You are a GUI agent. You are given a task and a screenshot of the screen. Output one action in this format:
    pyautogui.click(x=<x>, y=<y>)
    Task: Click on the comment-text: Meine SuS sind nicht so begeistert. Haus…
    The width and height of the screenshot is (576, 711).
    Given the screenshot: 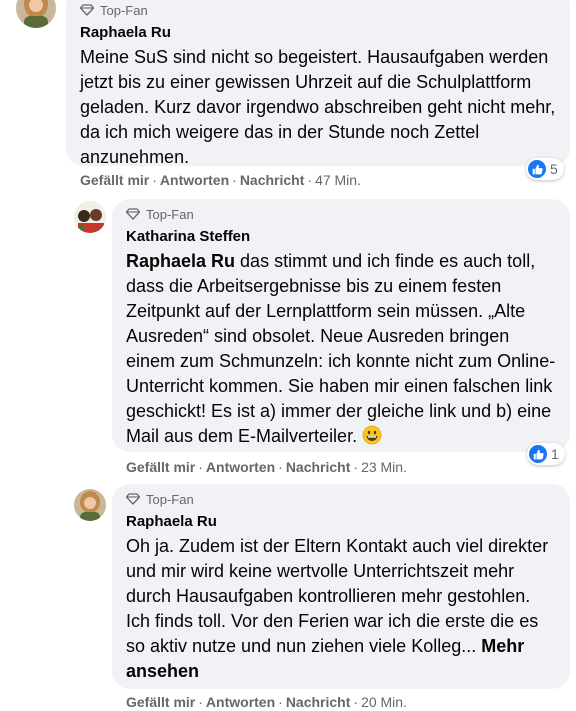 What is the action you would take?
    pyautogui.click(x=318, y=107)
    